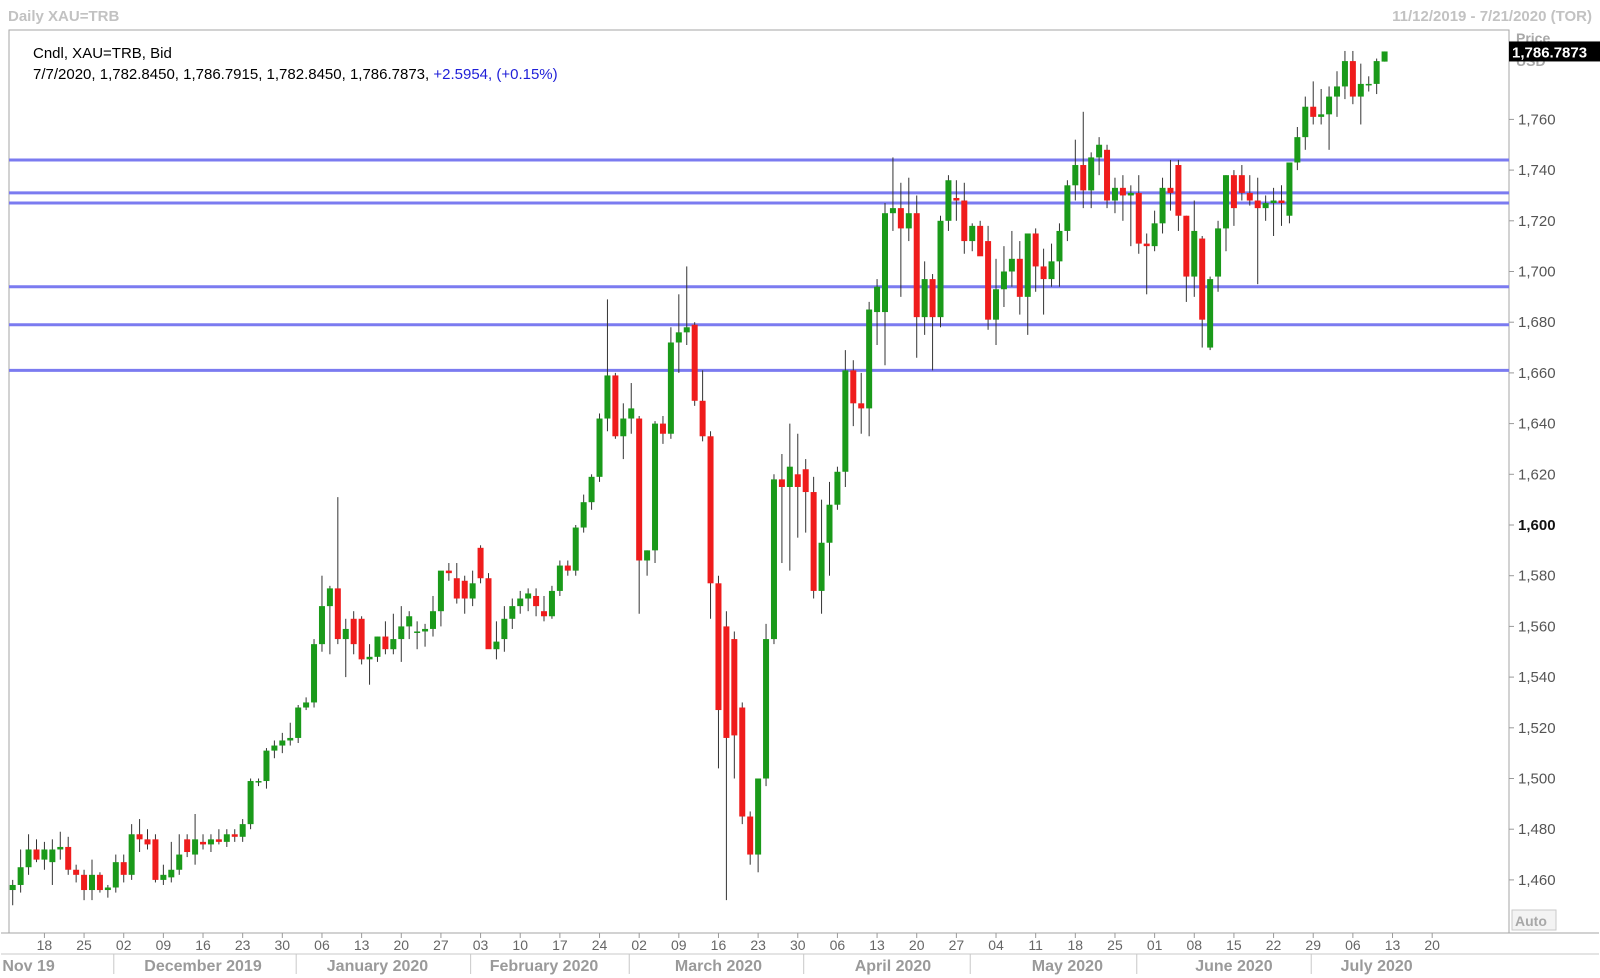  What do you see at coordinates (1537, 474) in the screenshot?
I see `y-tick-label: 1,620` at bounding box center [1537, 474].